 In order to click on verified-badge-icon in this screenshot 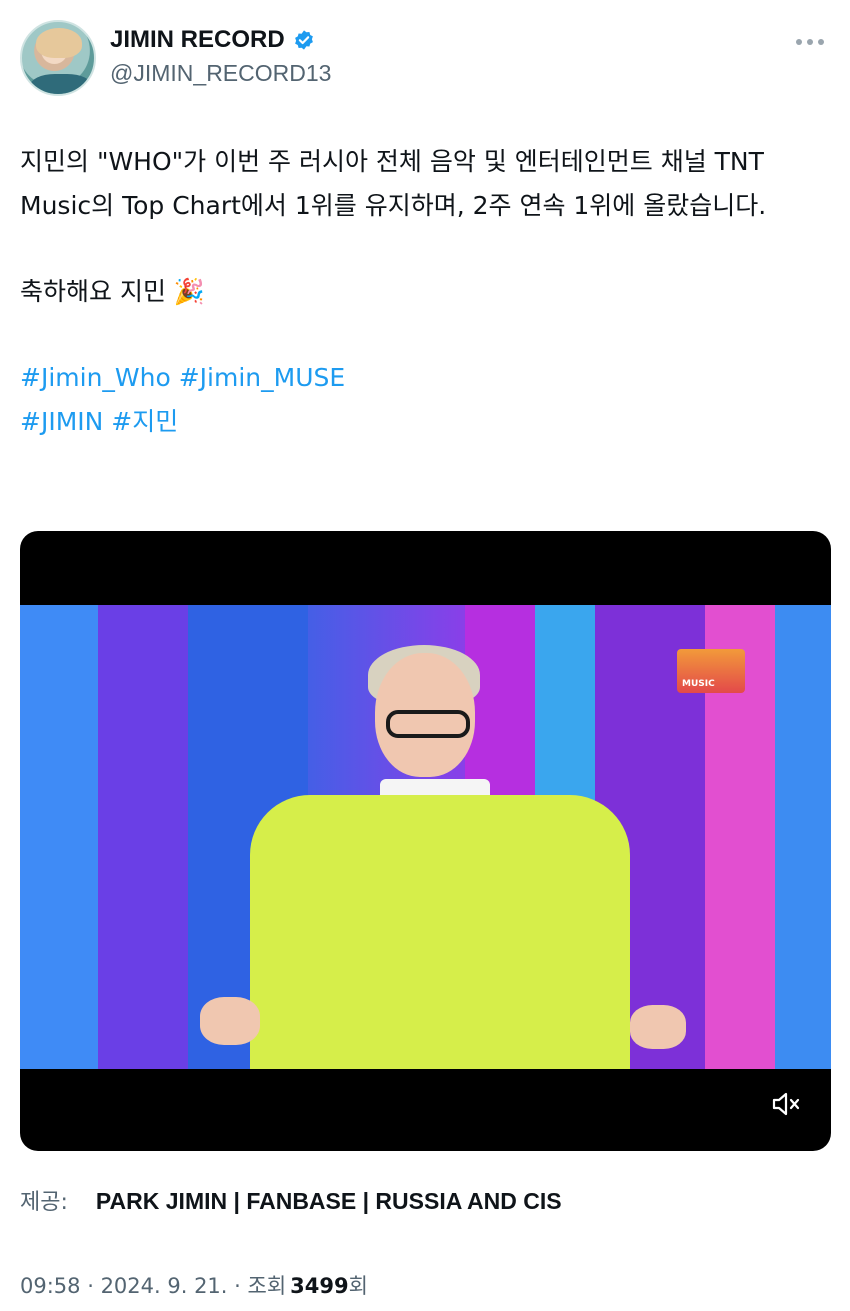, I will do `click(303, 40)`.